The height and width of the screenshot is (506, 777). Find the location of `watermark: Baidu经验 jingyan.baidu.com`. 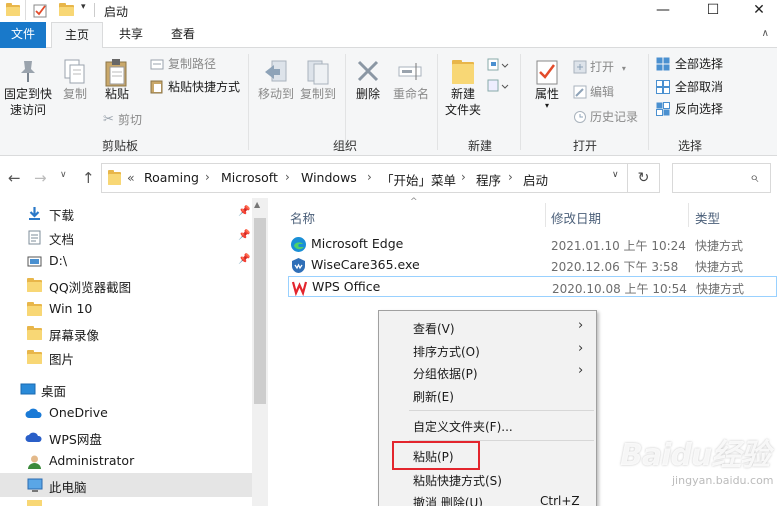

watermark: Baidu经验 jingyan.baidu.com is located at coordinates (694, 468).